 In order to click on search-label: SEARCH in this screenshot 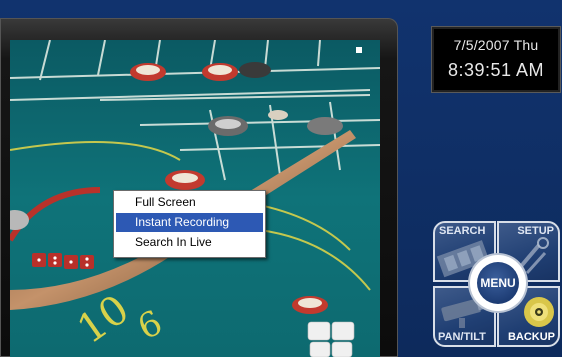, I will do `click(462, 231)`.